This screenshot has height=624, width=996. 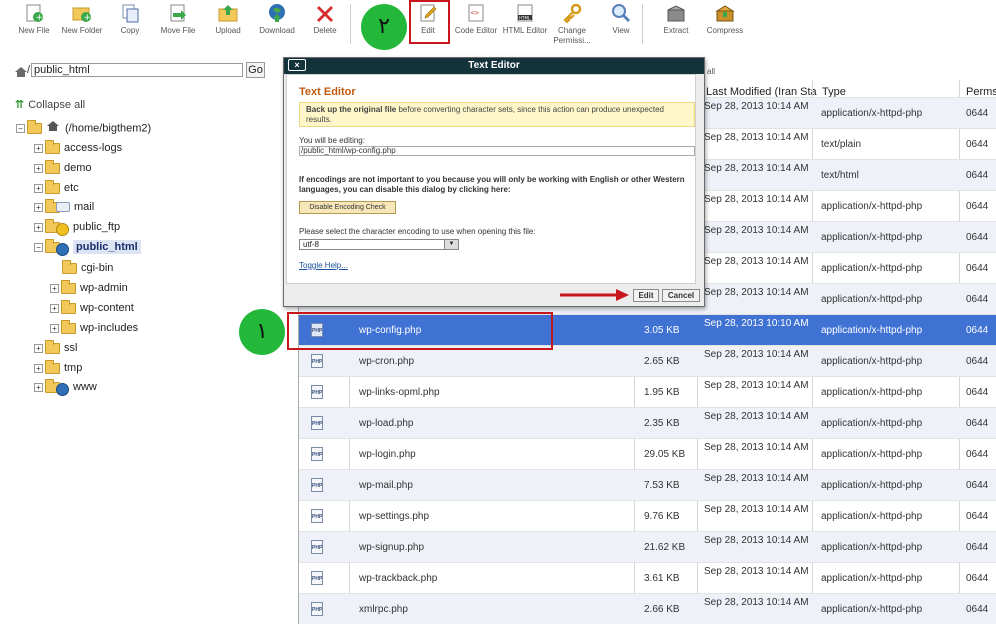 What do you see at coordinates (646, 295) in the screenshot?
I see `edit-confirm-button: Edit` at bounding box center [646, 295].